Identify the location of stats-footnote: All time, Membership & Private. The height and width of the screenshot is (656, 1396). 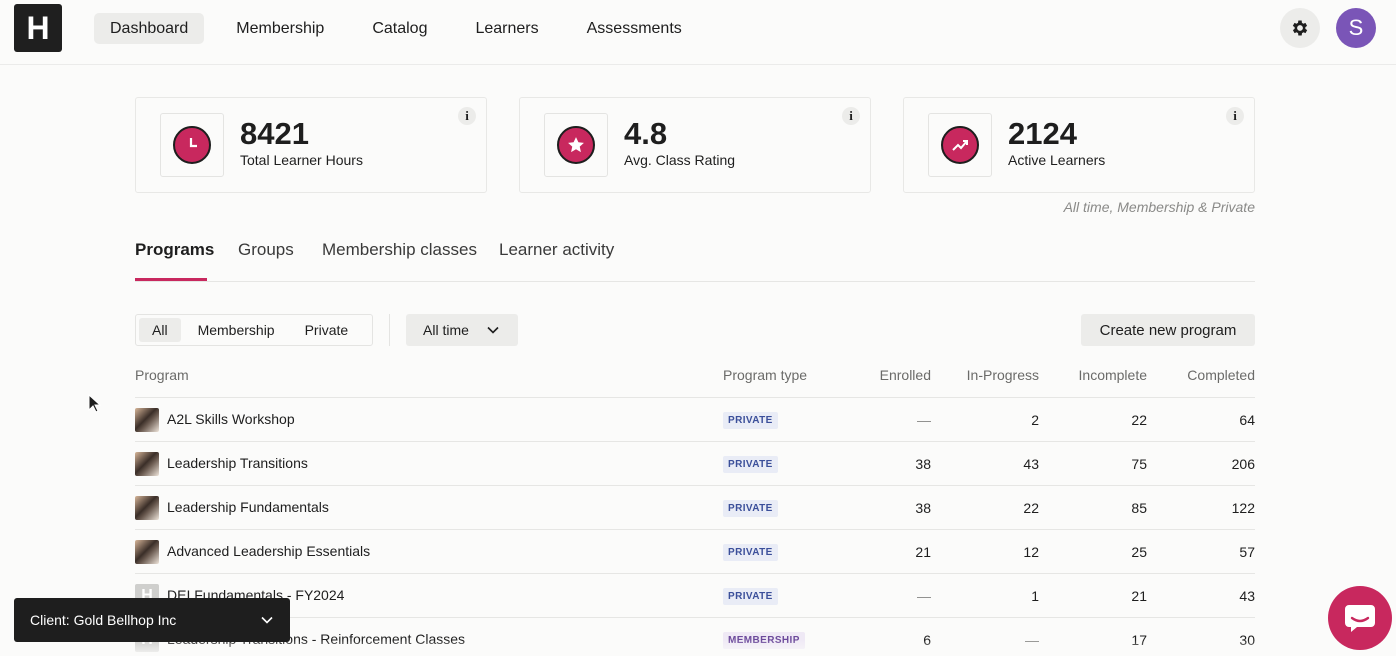
(1159, 207).